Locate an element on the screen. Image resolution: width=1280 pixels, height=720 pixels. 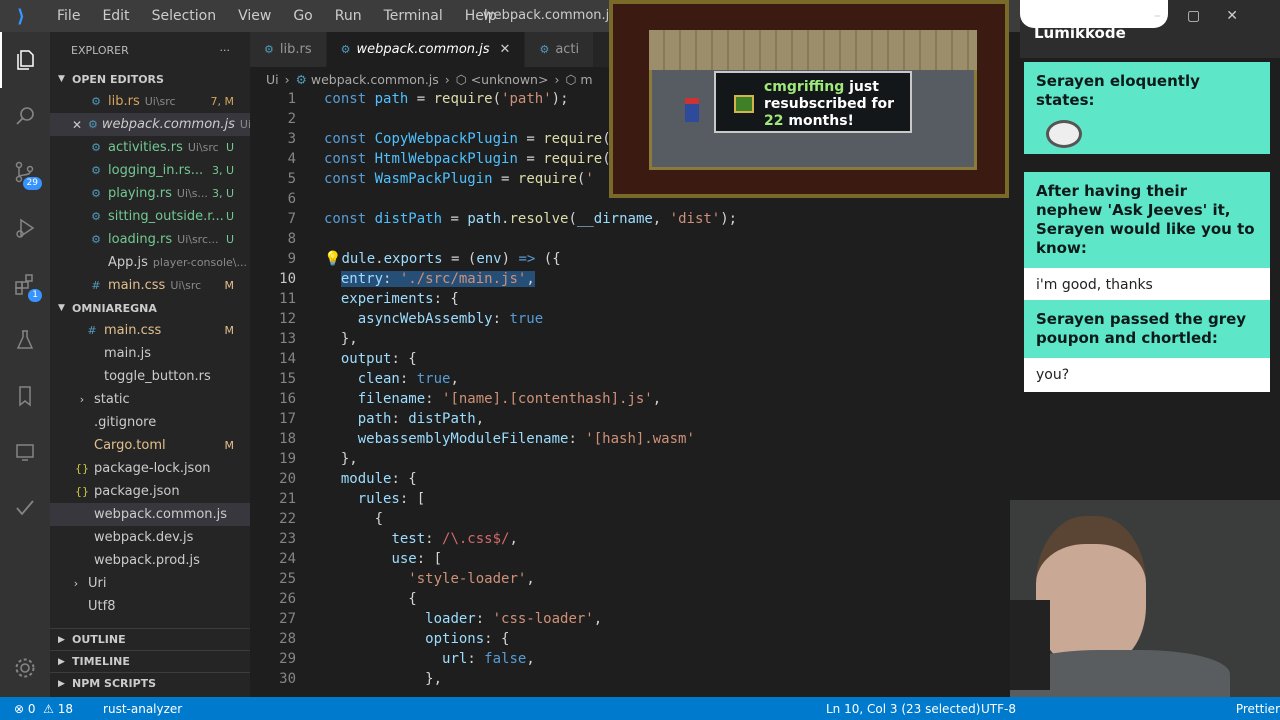
error-icon: ⊗ is located at coordinates (19, 708).